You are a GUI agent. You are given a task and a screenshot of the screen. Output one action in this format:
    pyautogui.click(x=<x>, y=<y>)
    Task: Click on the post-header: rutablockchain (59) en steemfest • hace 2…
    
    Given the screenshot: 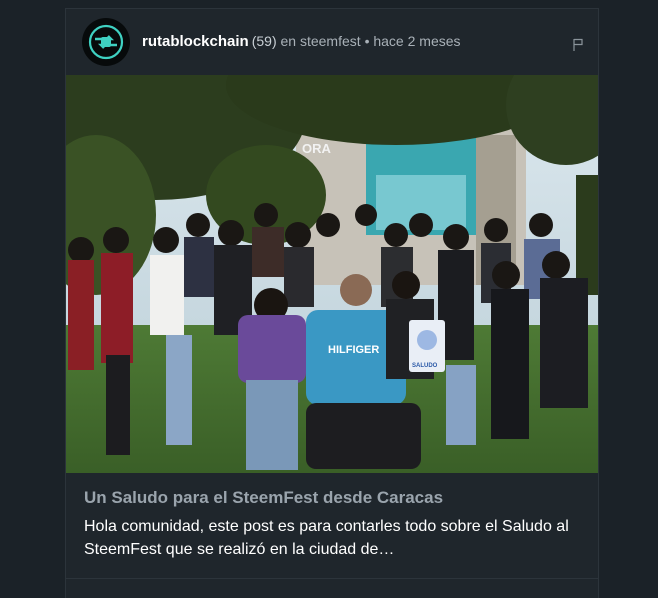 What is the action you would take?
    pyautogui.click(x=334, y=43)
    